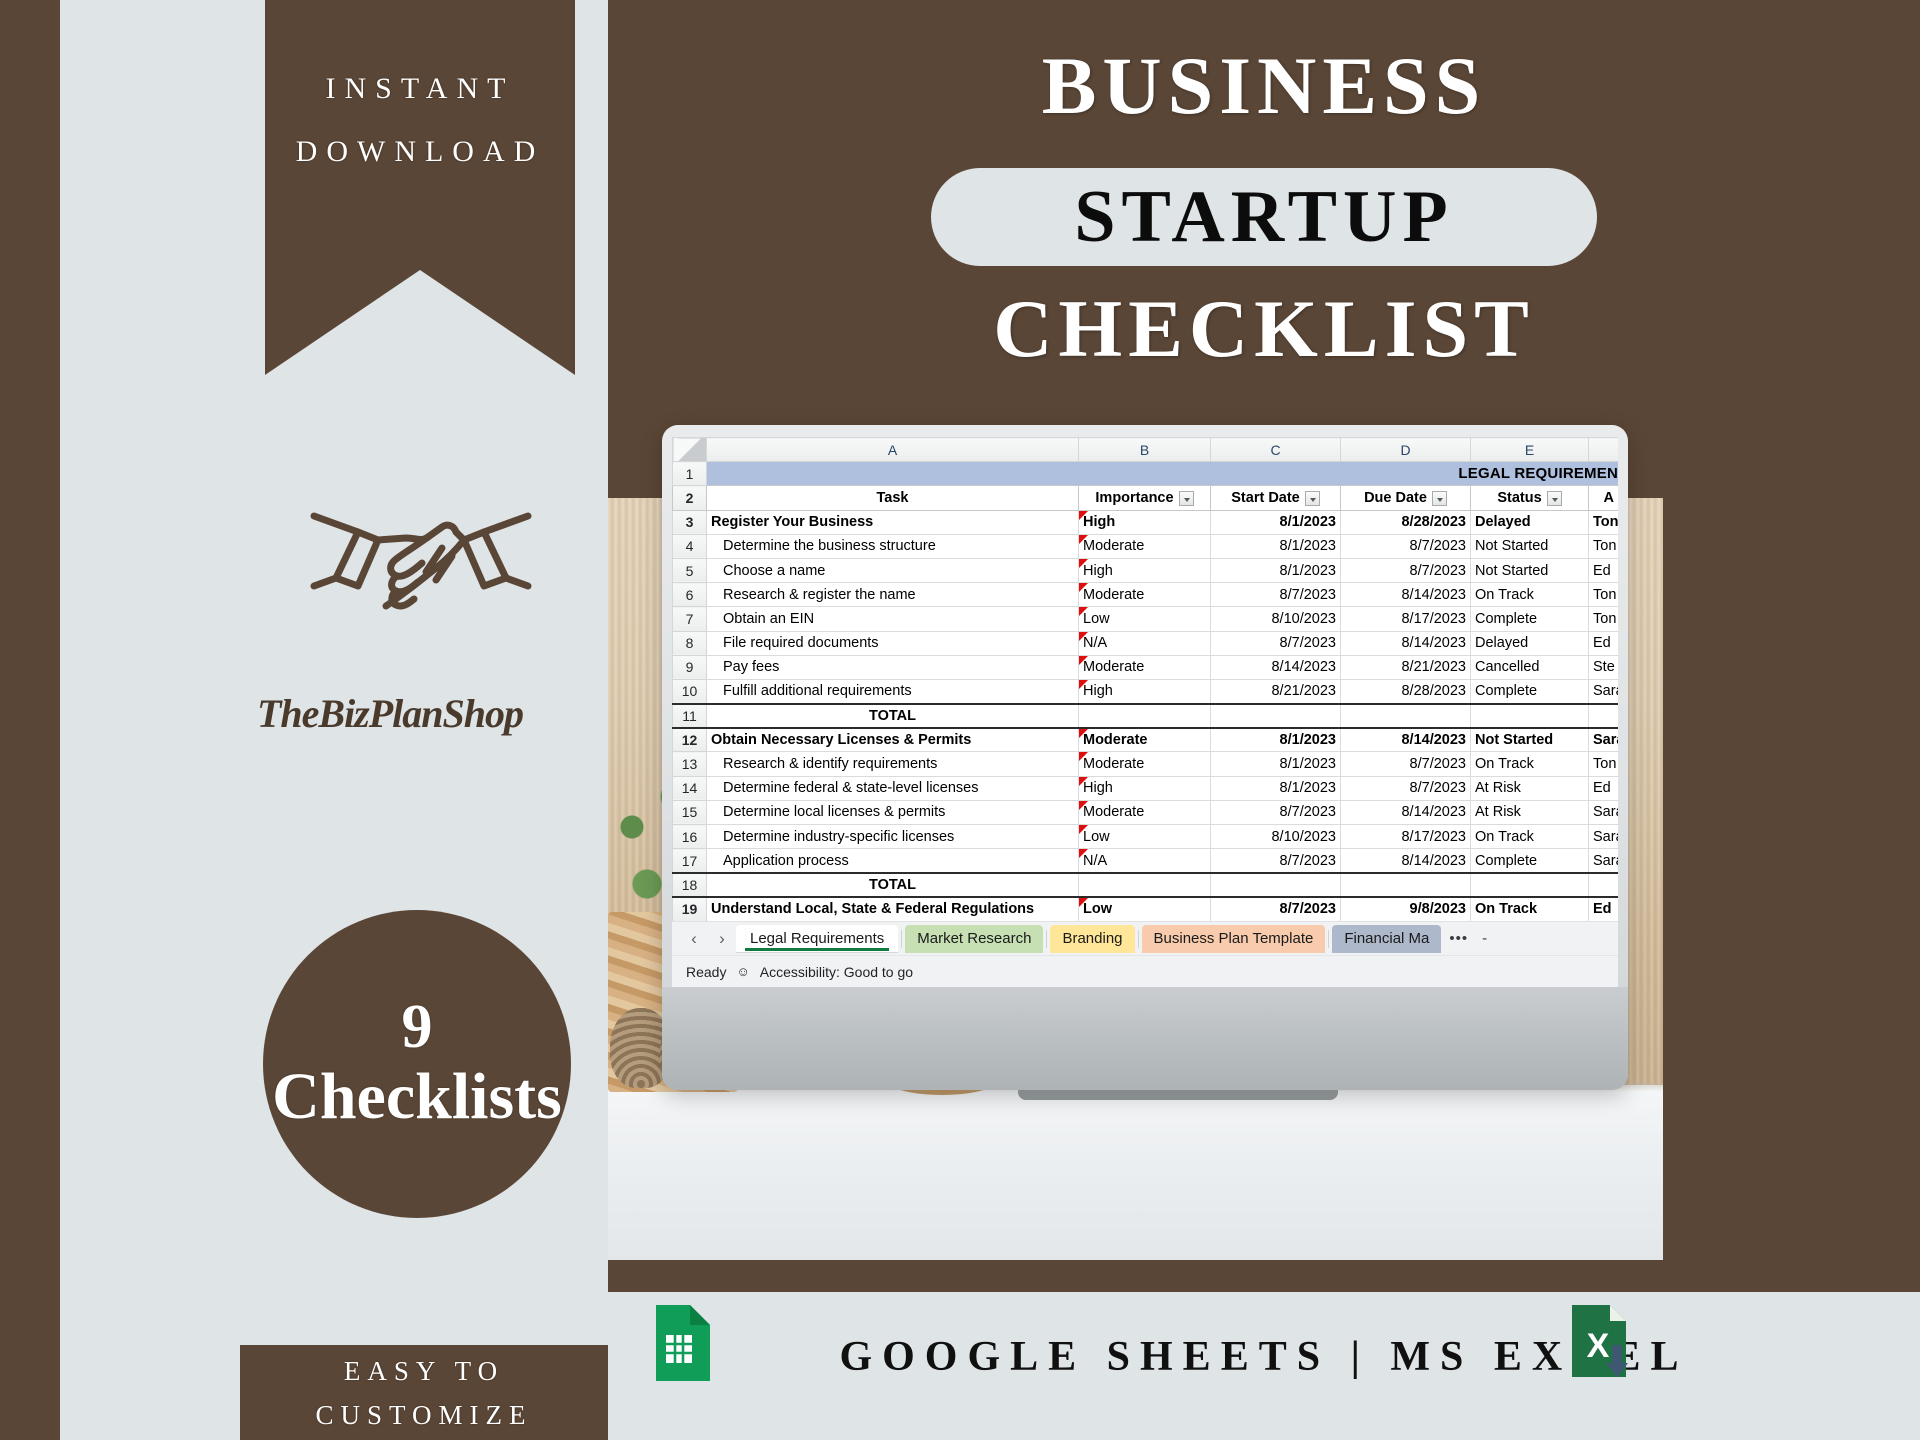  Describe the element at coordinates (689, 522) in the screenshot. I see `row-number: 3` at that location.